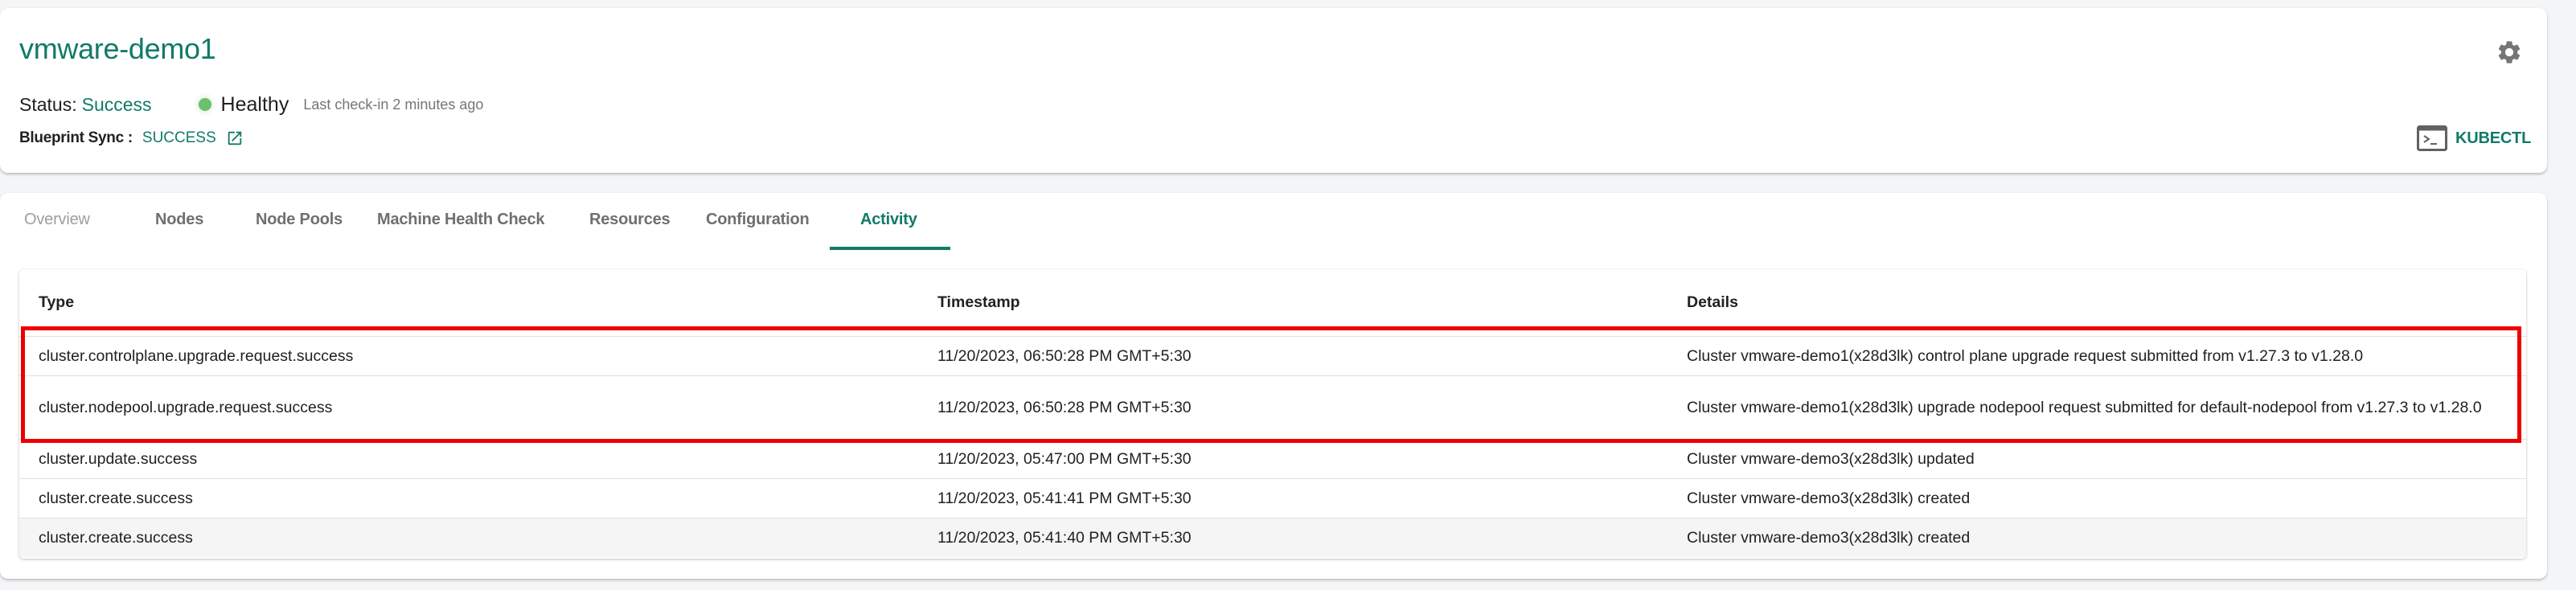 This screenshot has width=2576, height=590. Describe the element at coordinates (2493, 138) in the screenshot. I see `kubectl-label: KUBECTL` at that location.